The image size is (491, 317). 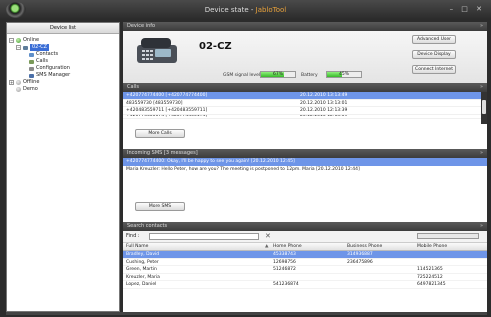 I want to click on device-list-header: Device list, so click(x=63, y=28).